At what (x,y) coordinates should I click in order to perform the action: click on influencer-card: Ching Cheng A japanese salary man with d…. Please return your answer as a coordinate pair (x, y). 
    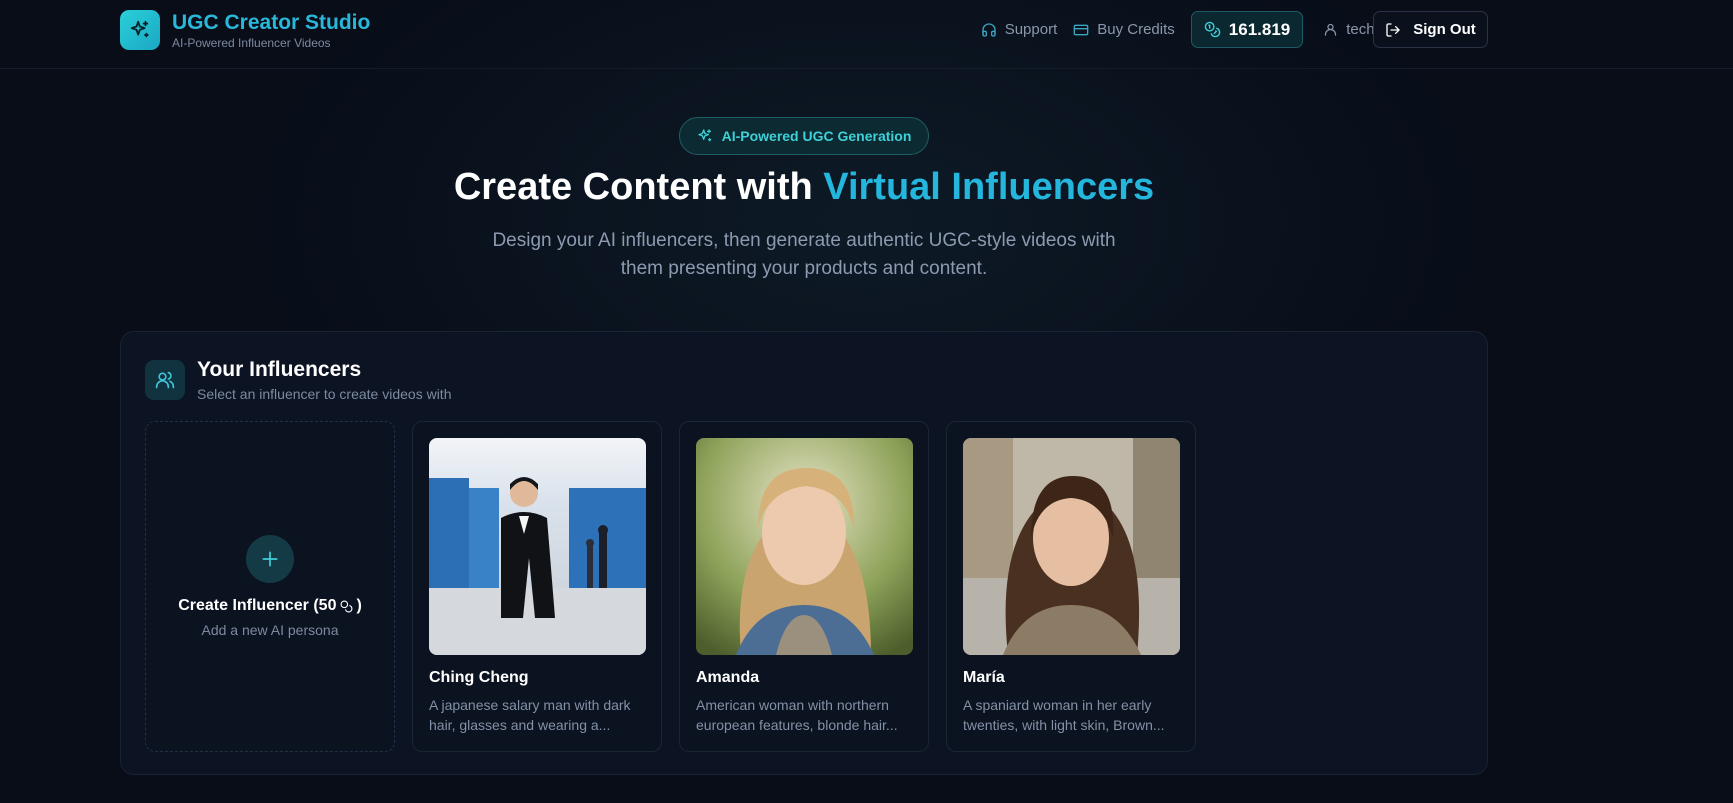
    Looking at the image, I should click on (537, 586).